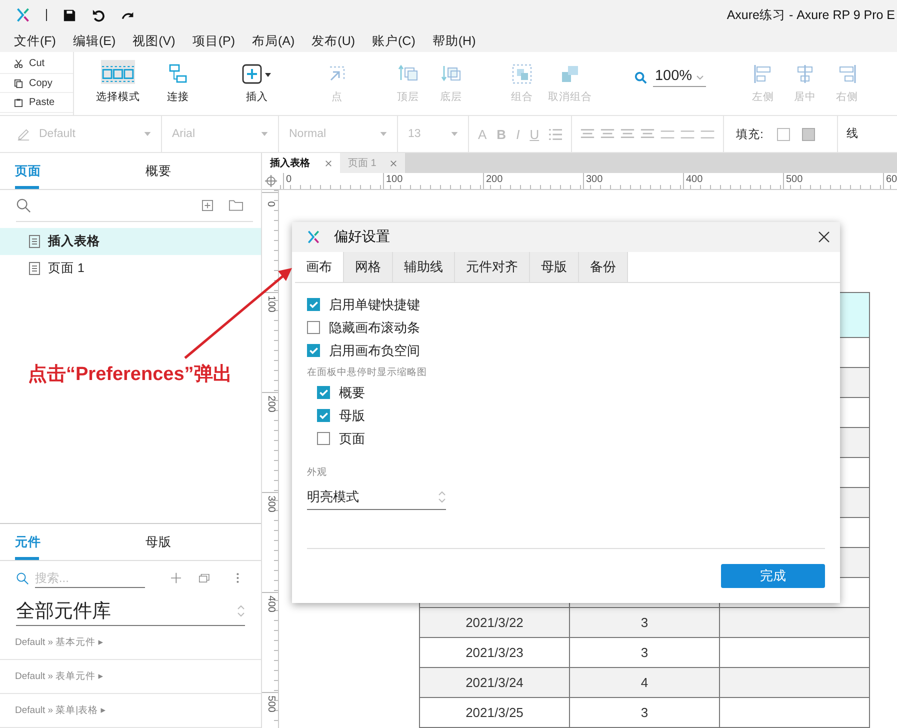 Image resolution: width=897 pixels, height=728 pixels. I want to click on up-down-icon, so click(241, 611).